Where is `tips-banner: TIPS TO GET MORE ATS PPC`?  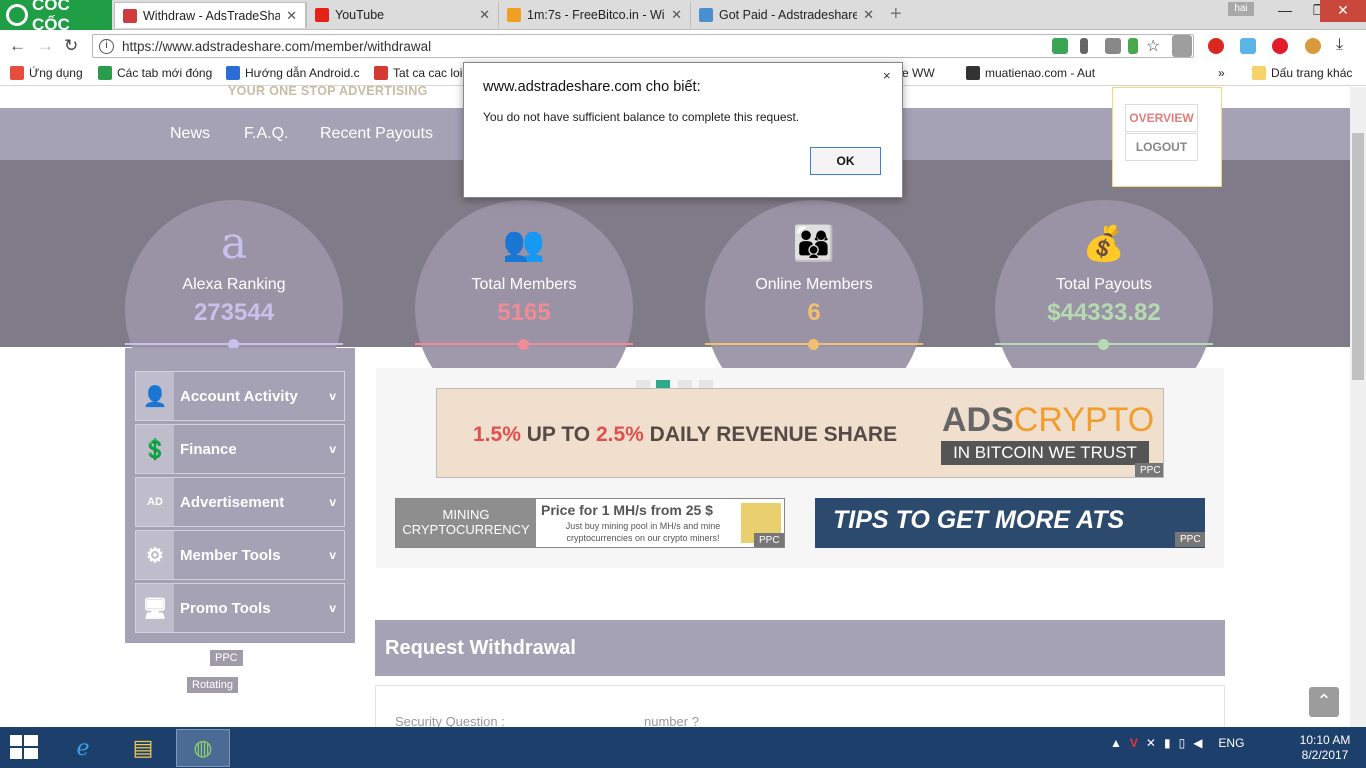
tips-banner: TIPS TO GET MORE ATS PPC is located at coordinates (1010, 523).